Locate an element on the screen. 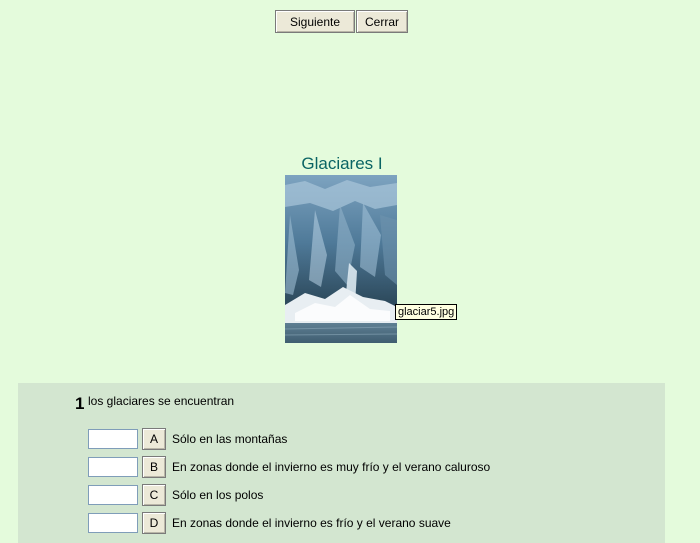 The image size is (700, 543). image-tooltip: glaciar5.jpg is located at coordinates (426, 312).